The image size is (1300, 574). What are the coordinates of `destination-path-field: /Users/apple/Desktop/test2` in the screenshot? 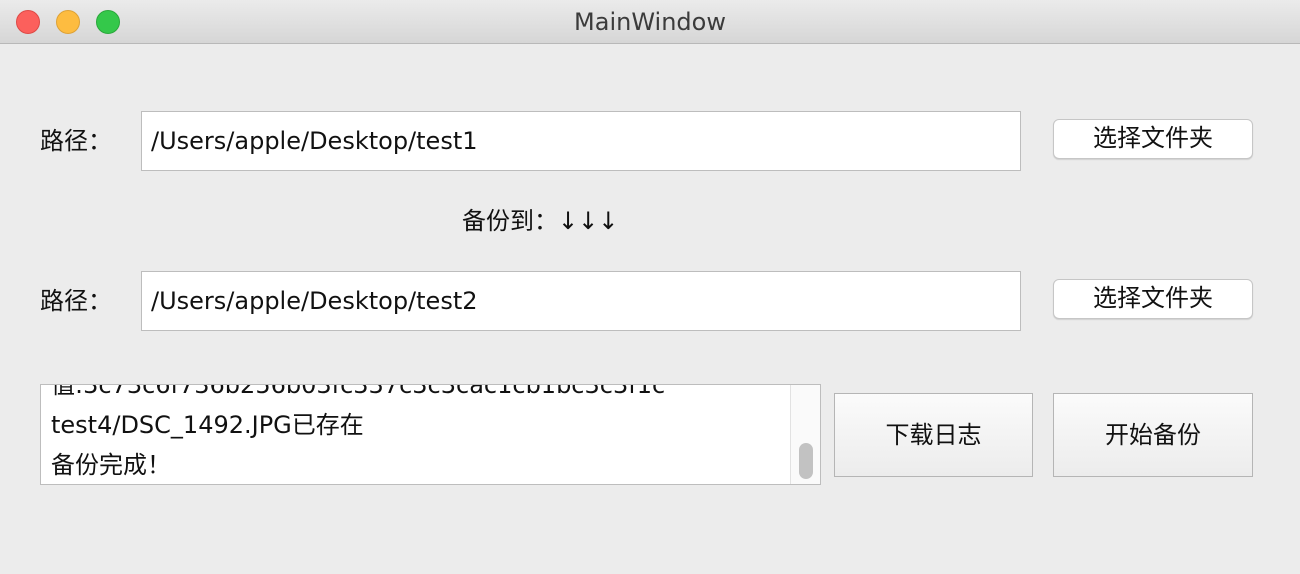 It's located at (581, 301).